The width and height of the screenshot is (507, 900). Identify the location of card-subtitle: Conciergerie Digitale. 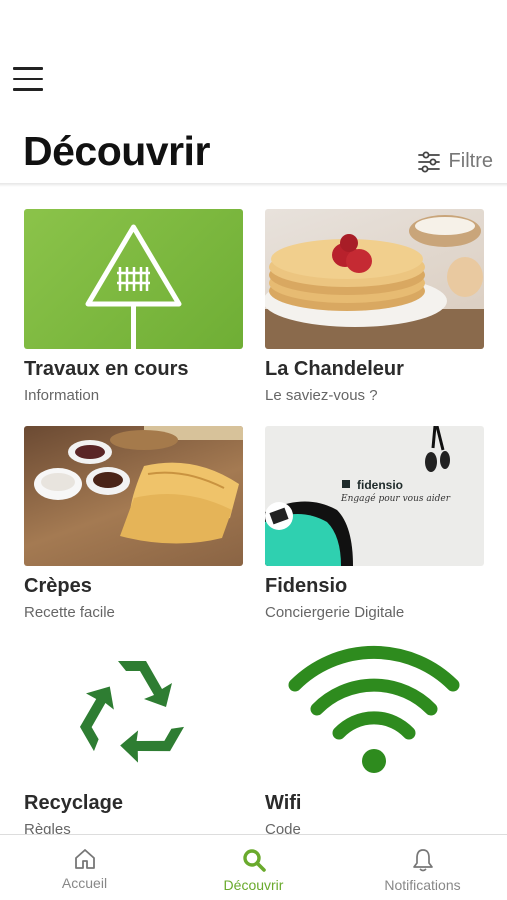
(335, 612).